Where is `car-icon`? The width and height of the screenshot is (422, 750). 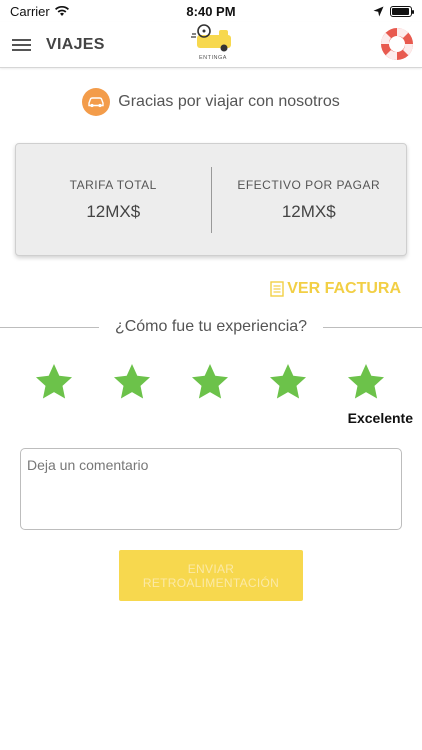
car-icon is located at coordinates (96, 102).